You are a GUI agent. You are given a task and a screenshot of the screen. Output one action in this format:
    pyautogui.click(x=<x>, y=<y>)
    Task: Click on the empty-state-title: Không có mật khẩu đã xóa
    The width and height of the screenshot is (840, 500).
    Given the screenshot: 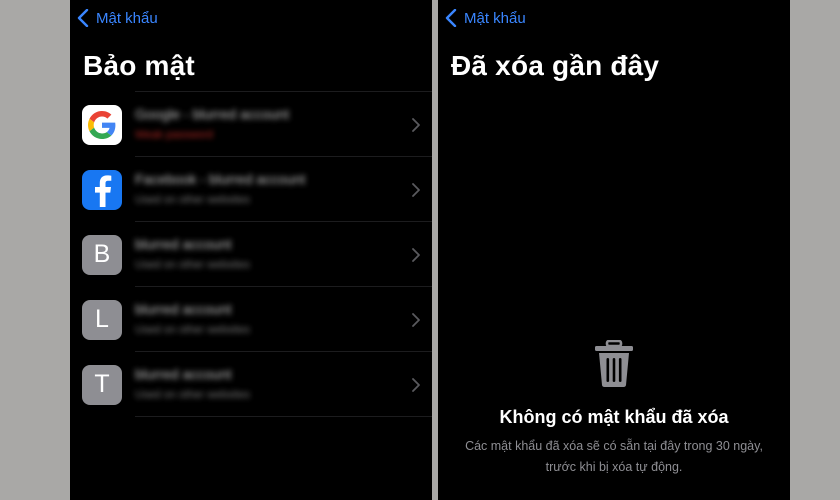 What is the action you would take?
    pyautogui.click(x=614, y=417)
    